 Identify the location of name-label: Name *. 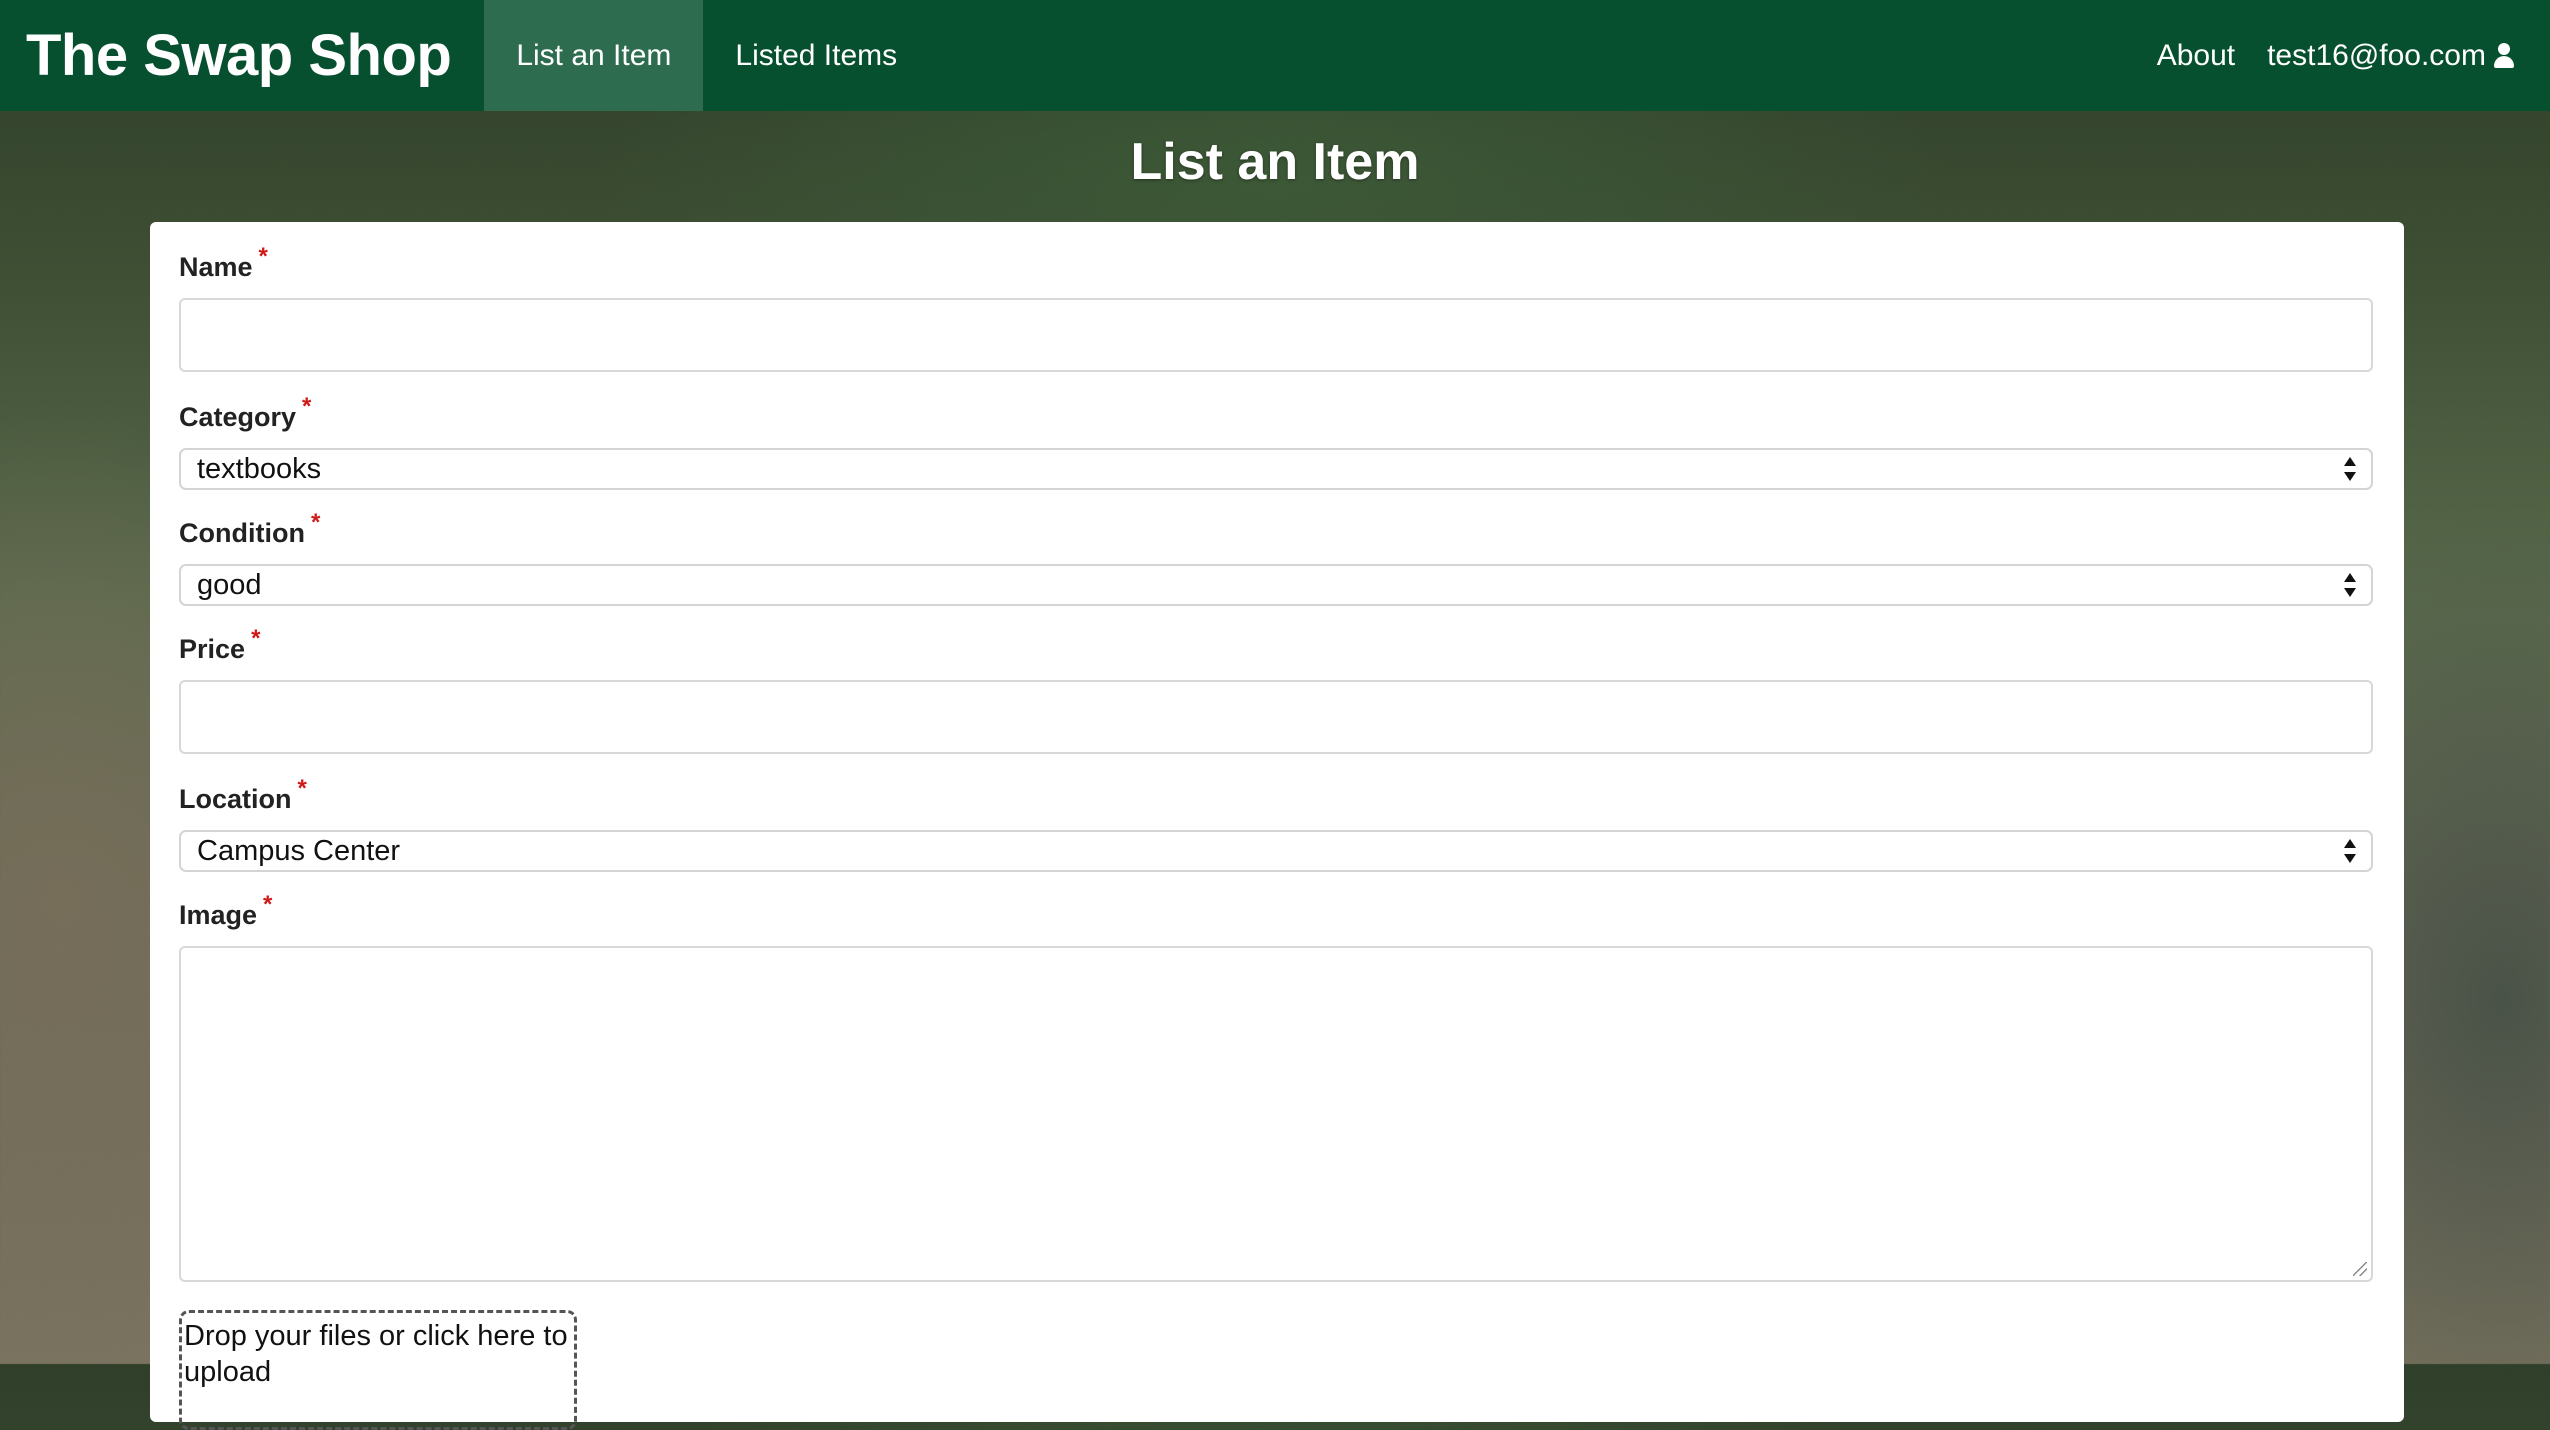
(223, 262).